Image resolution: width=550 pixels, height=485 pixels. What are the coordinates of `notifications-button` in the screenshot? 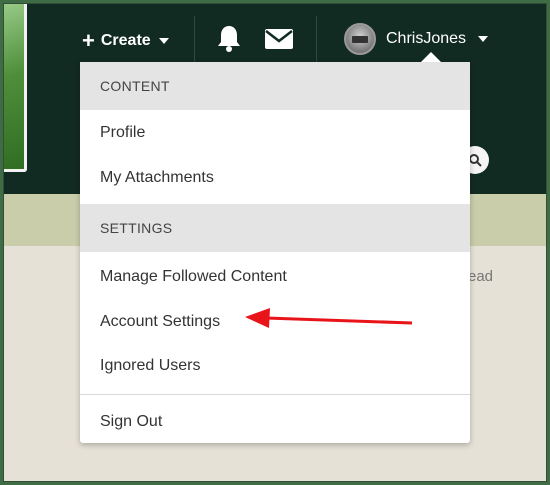 It's located at (229, 40).